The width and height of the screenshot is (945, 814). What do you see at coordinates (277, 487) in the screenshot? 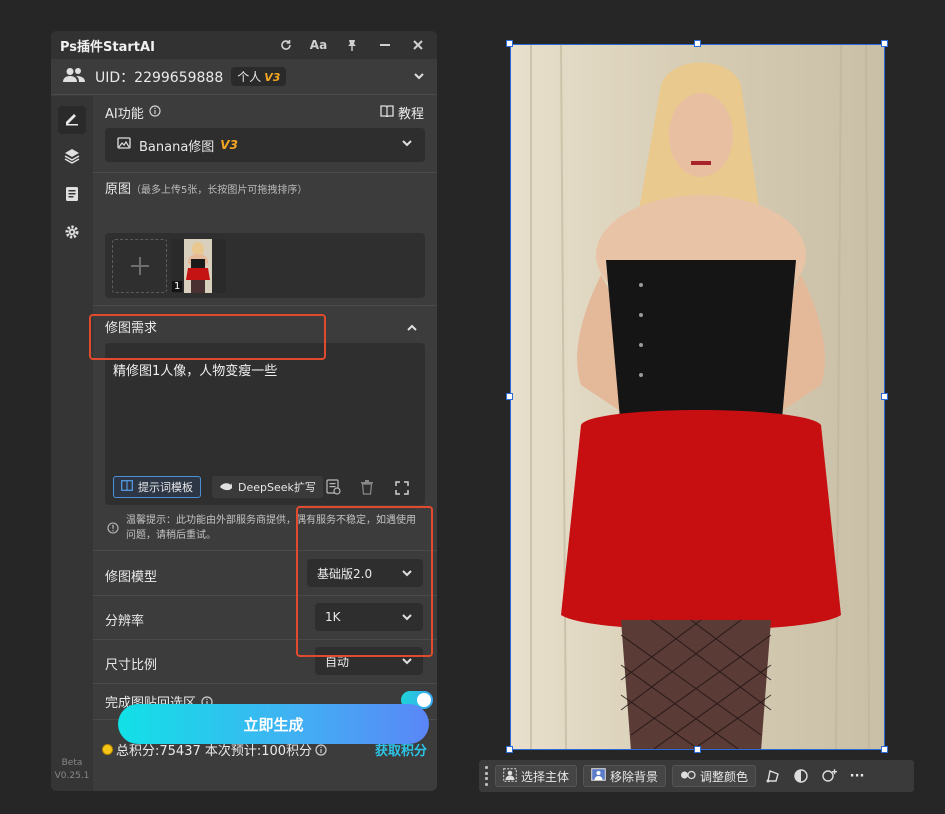
I see `deepseek-expand-label: DeepSeek扩写` at bounding box center [277, 487].